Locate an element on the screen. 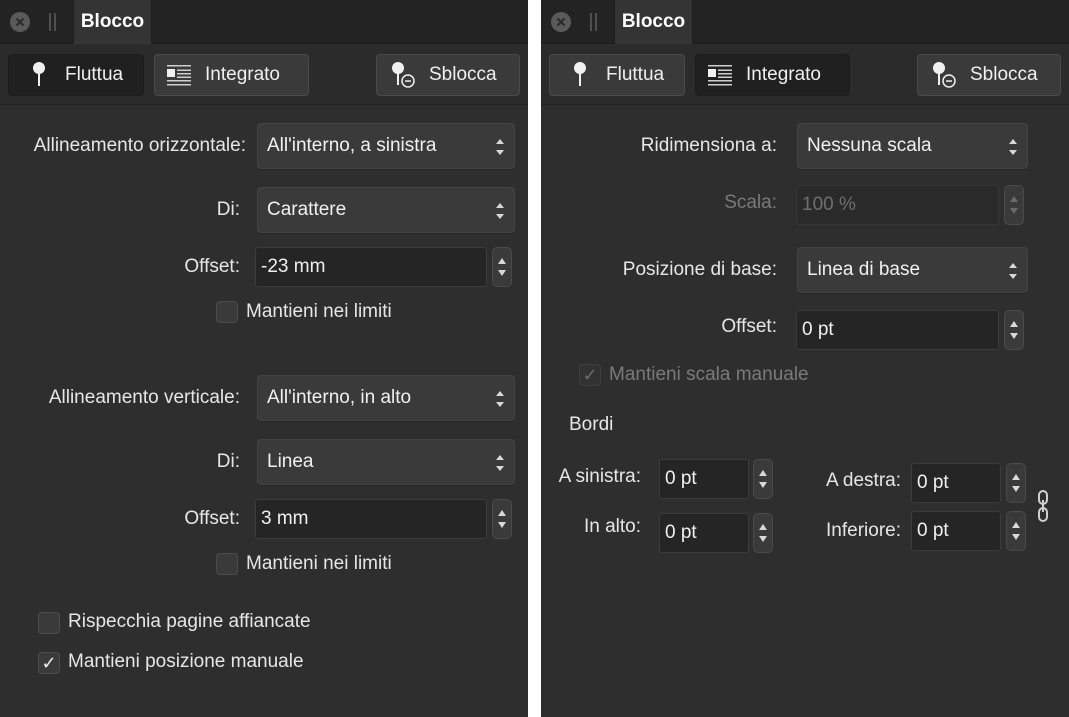  horizontal-offset-value: -23 mm is located at coordinates (293, 266).